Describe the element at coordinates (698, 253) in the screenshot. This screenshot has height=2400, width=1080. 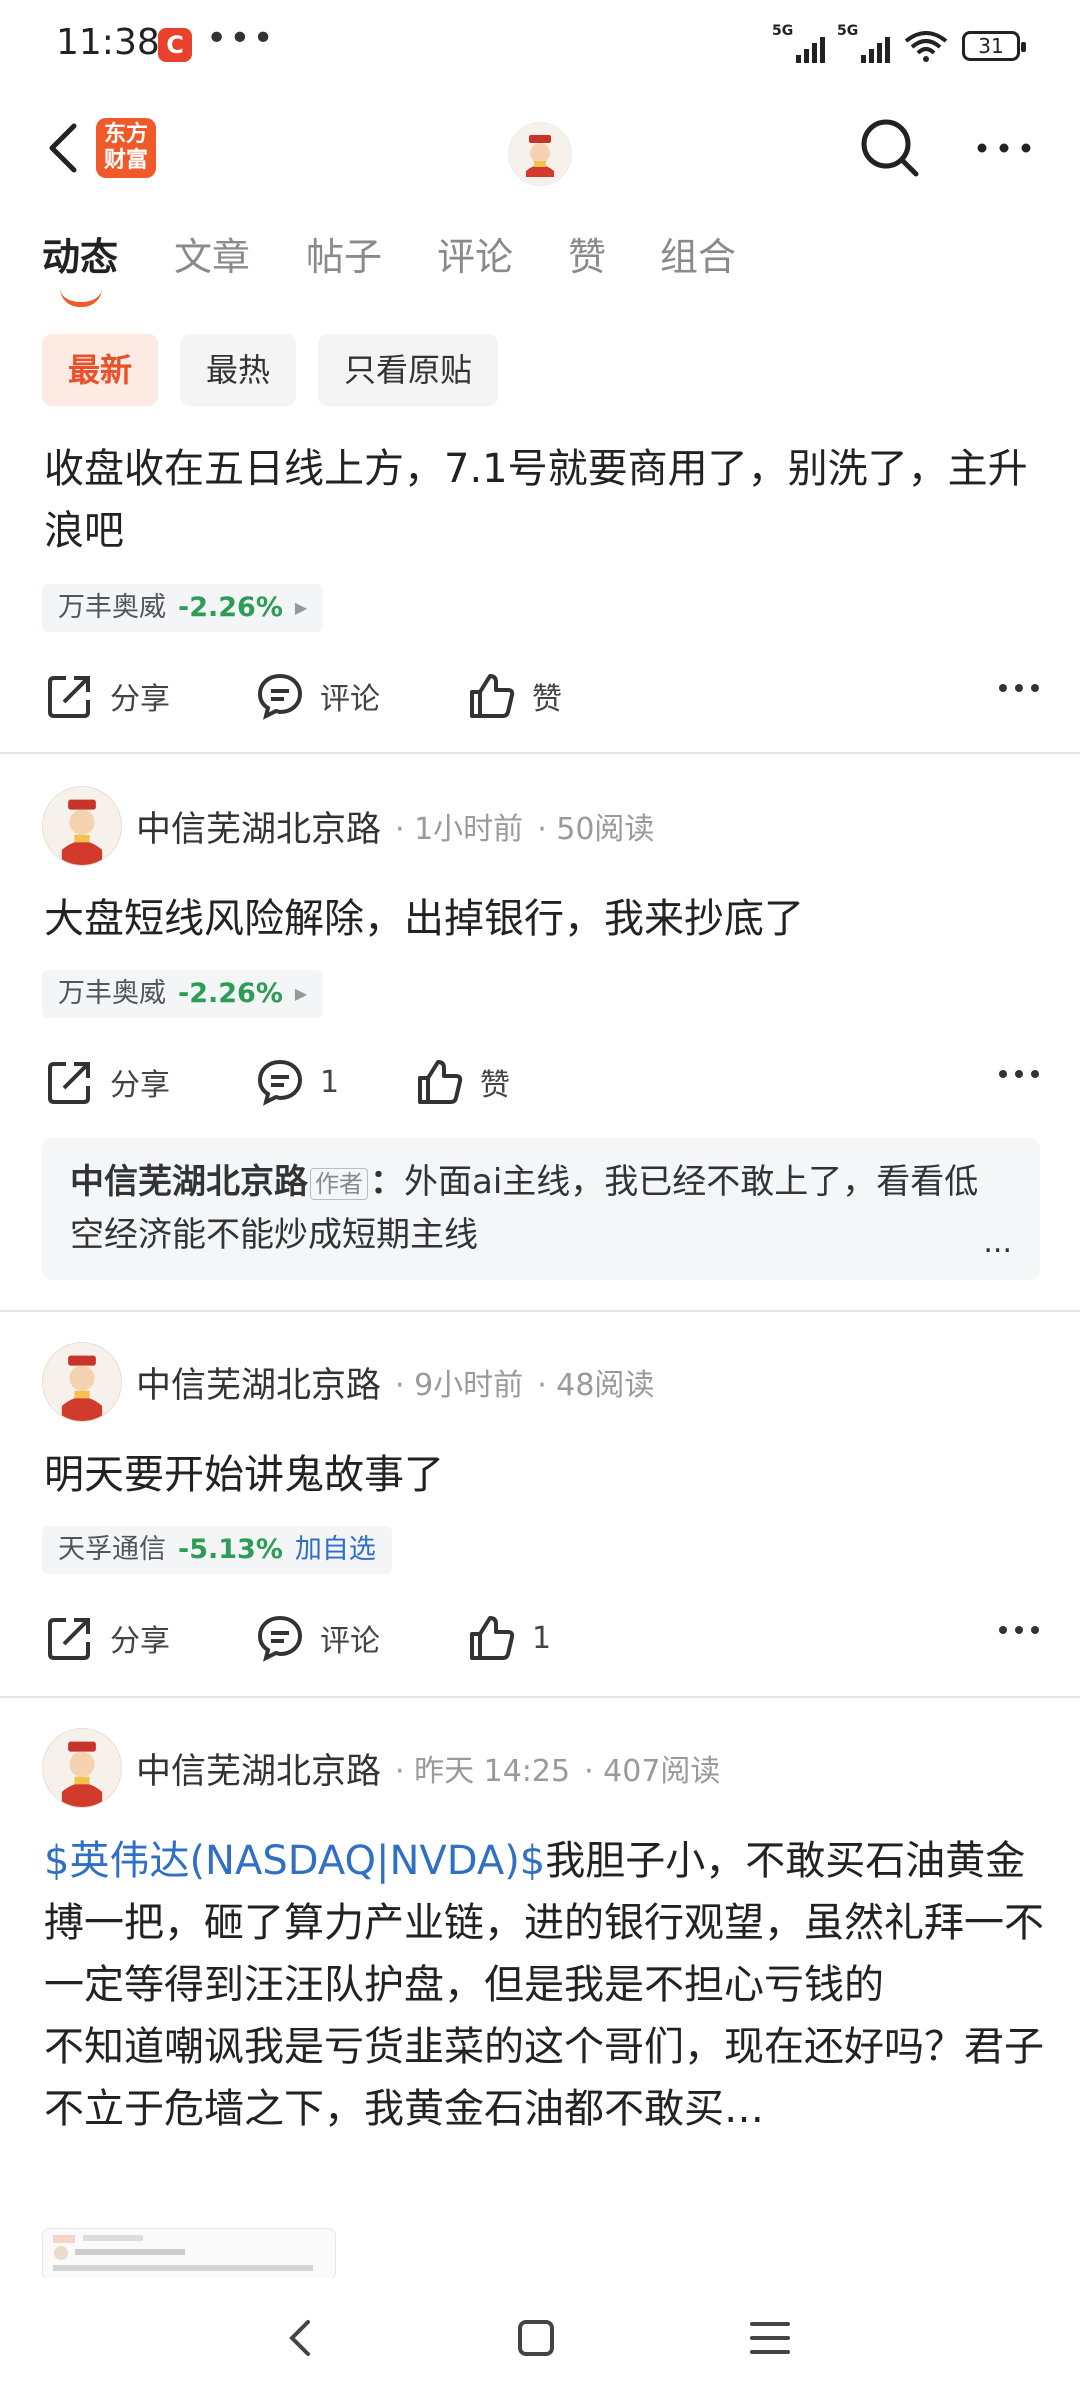
I see `tab-portfolio: 组合` at that location.